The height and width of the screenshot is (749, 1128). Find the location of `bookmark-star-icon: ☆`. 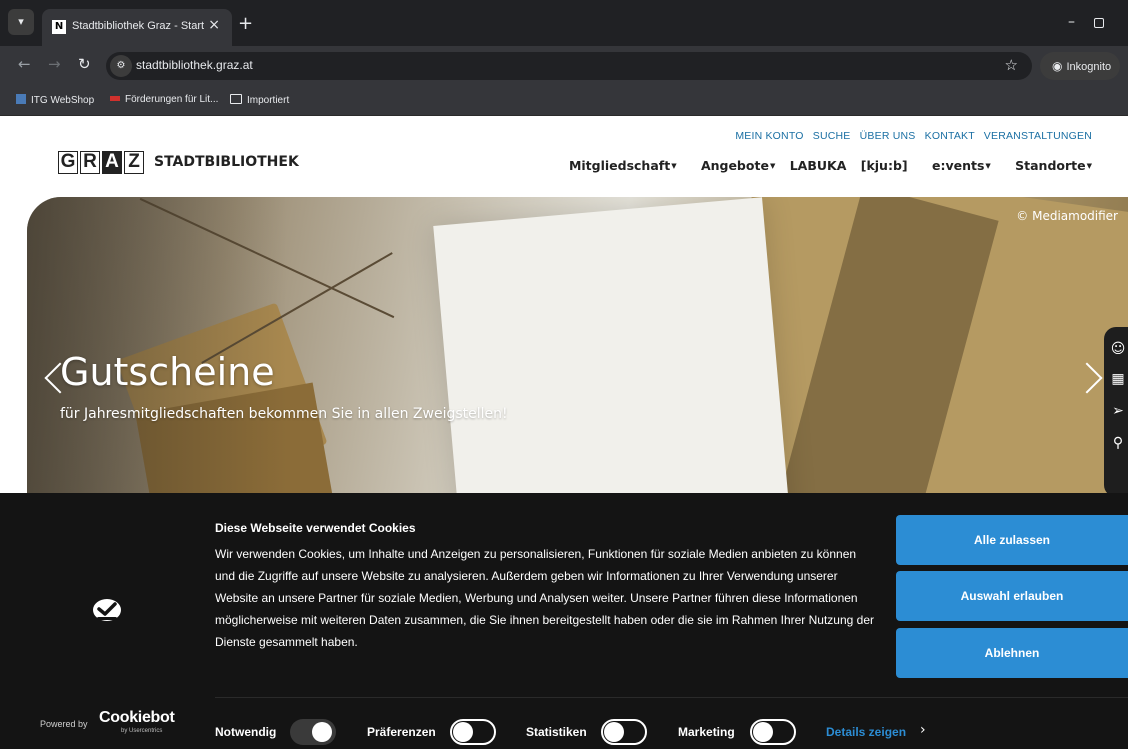

bookmark-star-icon: ☆ is located at coordinates (1011, 65).